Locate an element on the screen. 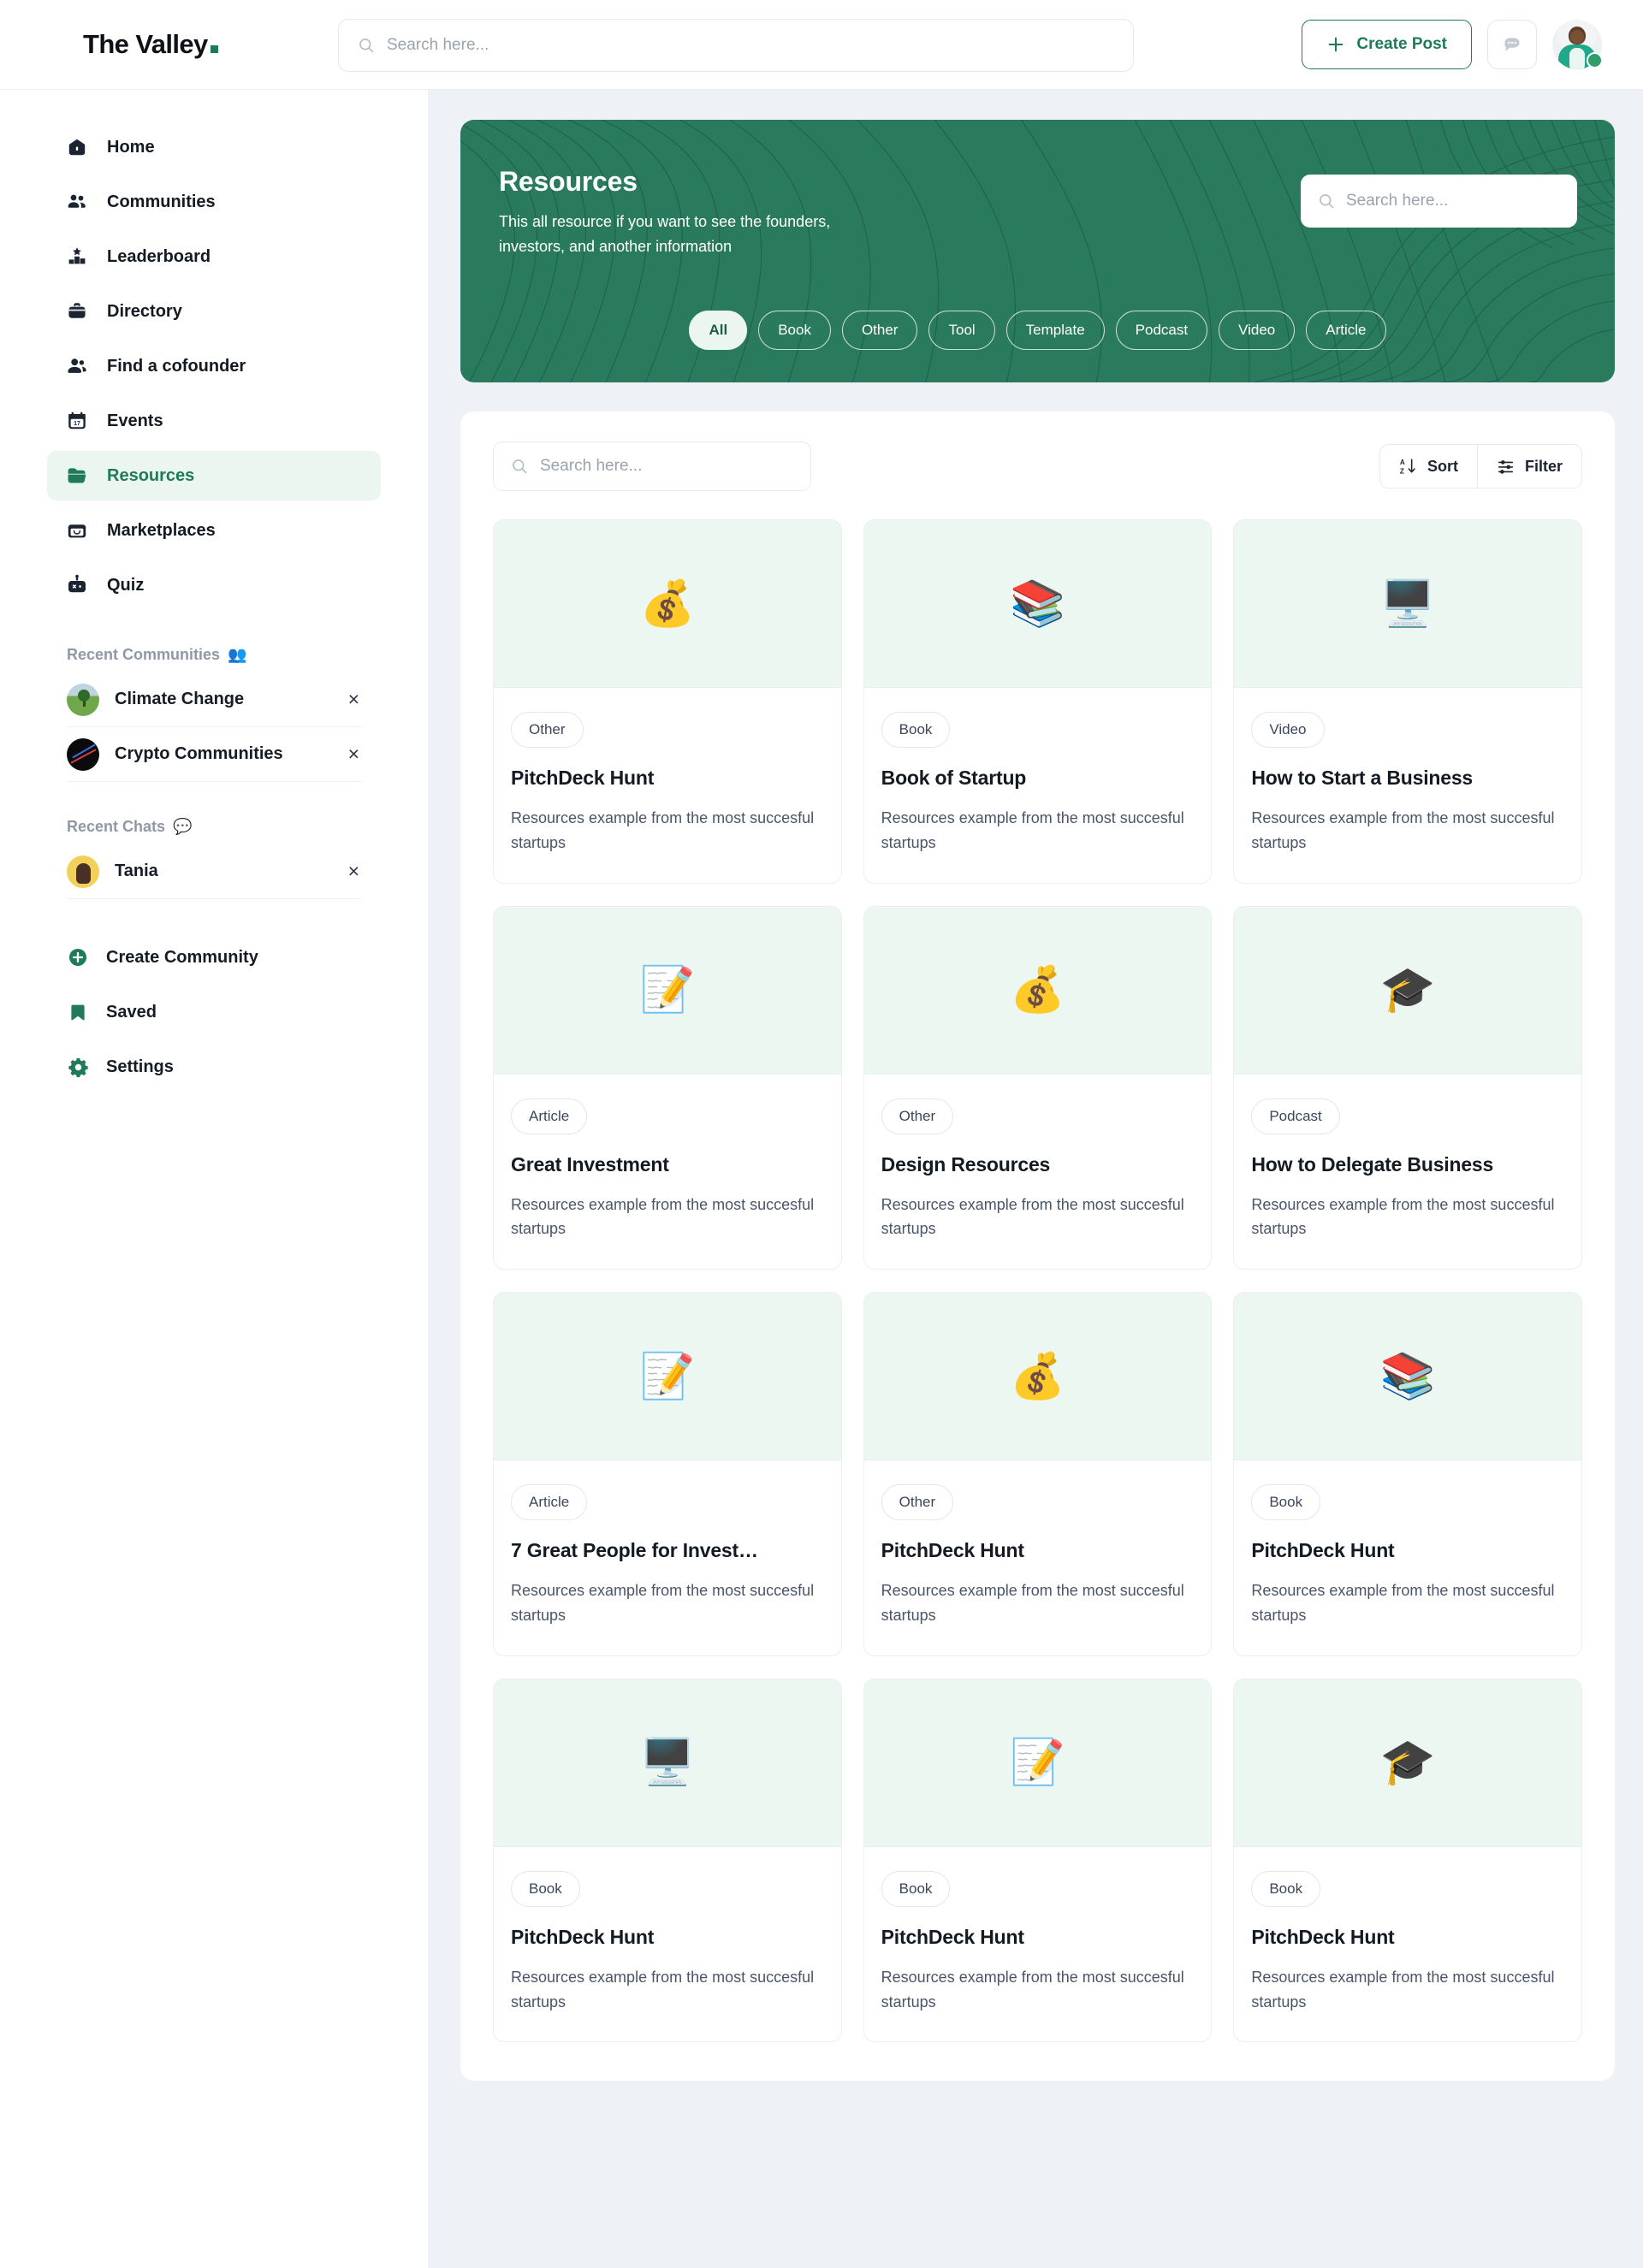 The image size is (1643, 2268). recent-chat-item: Tania × is located at coordinates (214, 871).